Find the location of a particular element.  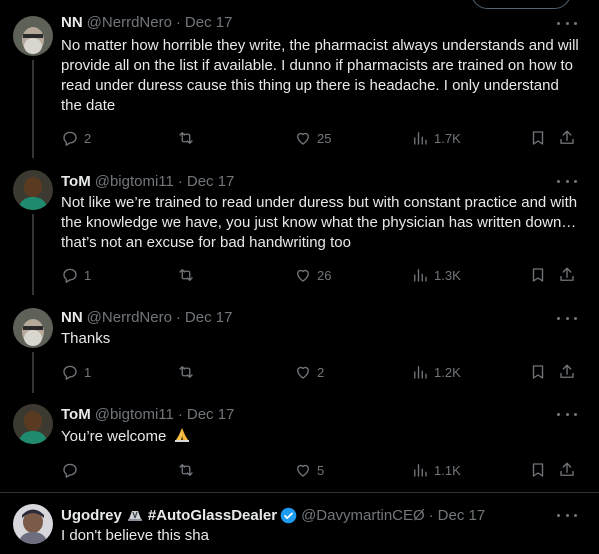

view-count: 1.3K is located at coordinates (447, 275).